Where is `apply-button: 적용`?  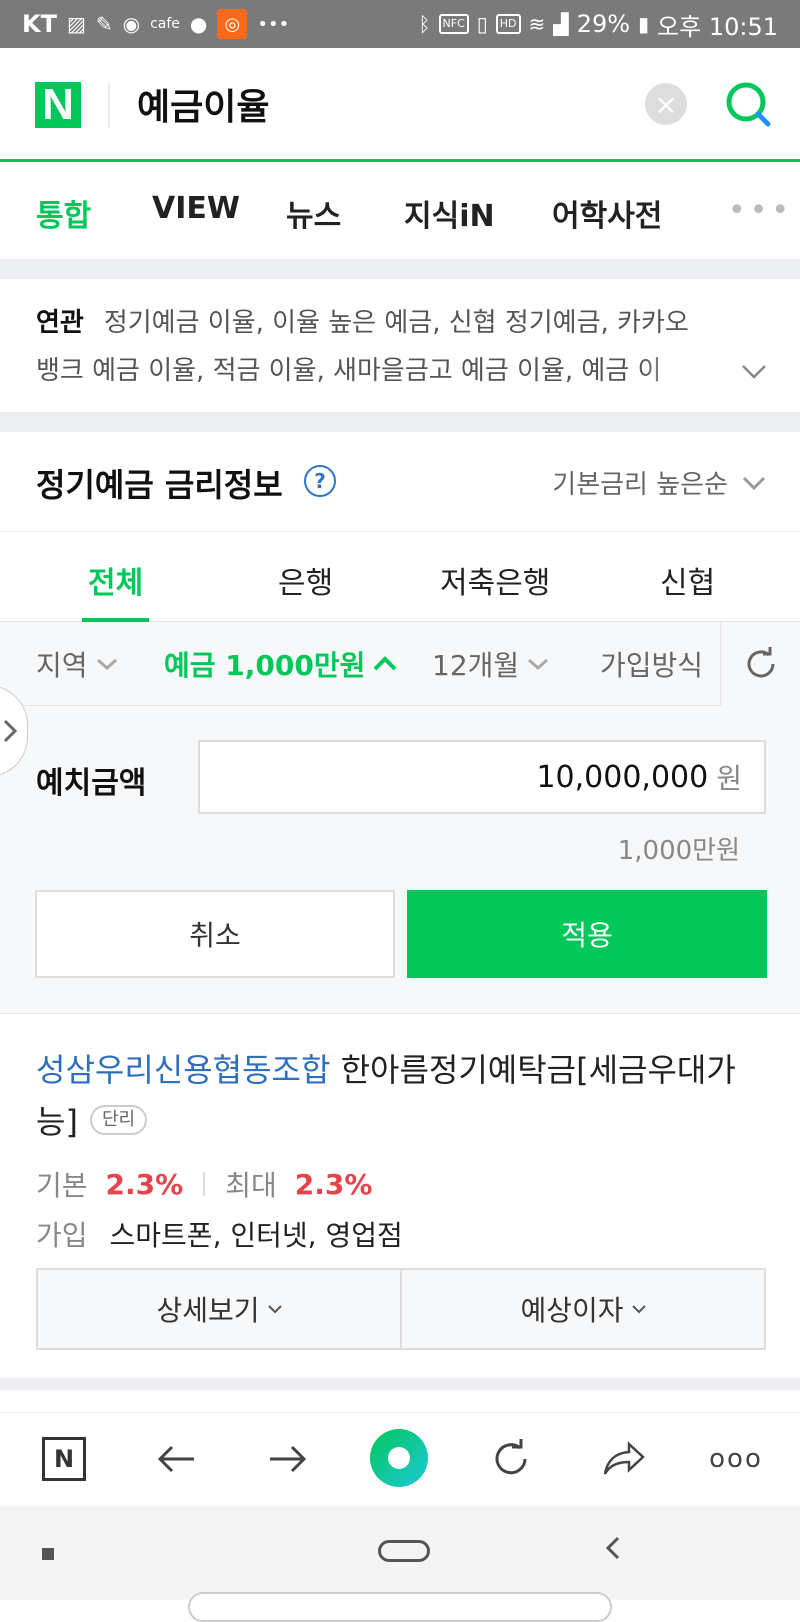 apply-button: 적용 is located at coordinates (587, 934).